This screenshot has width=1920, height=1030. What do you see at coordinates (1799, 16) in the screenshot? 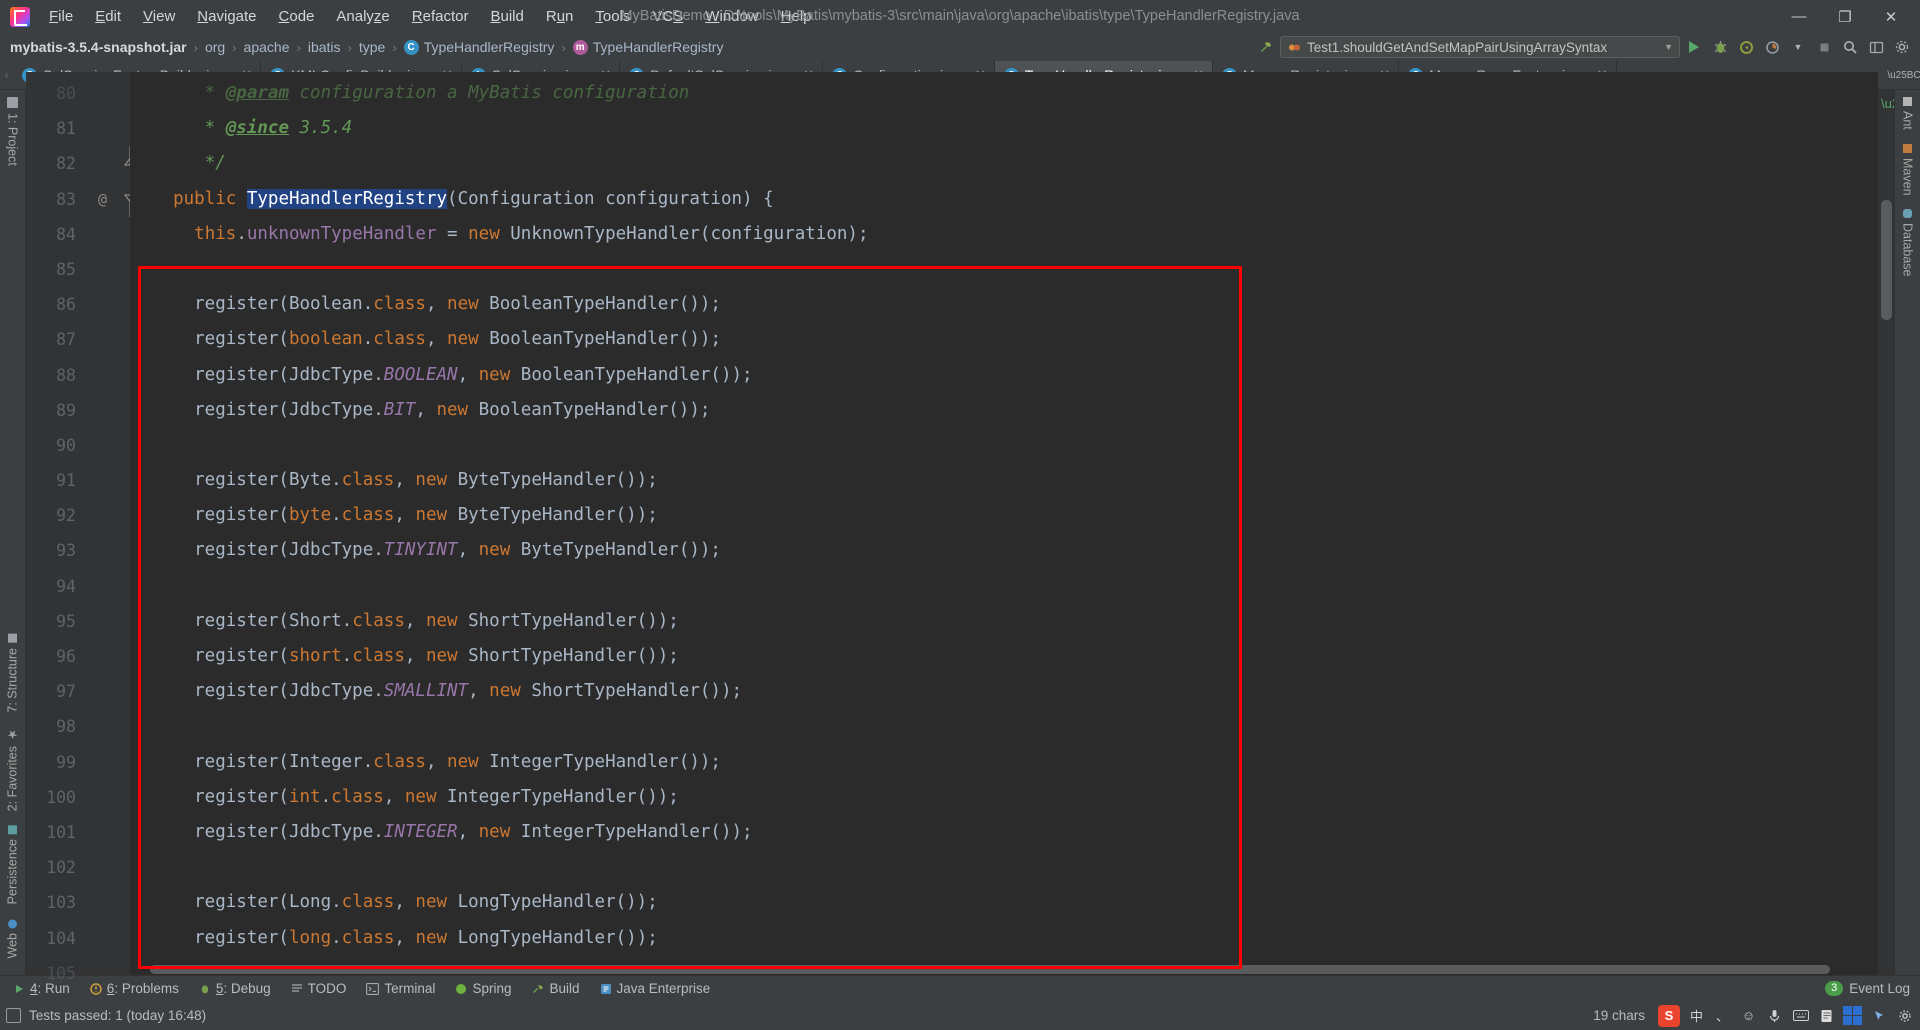
I see `minimize-button: —` at bounding box center [1799, 16].